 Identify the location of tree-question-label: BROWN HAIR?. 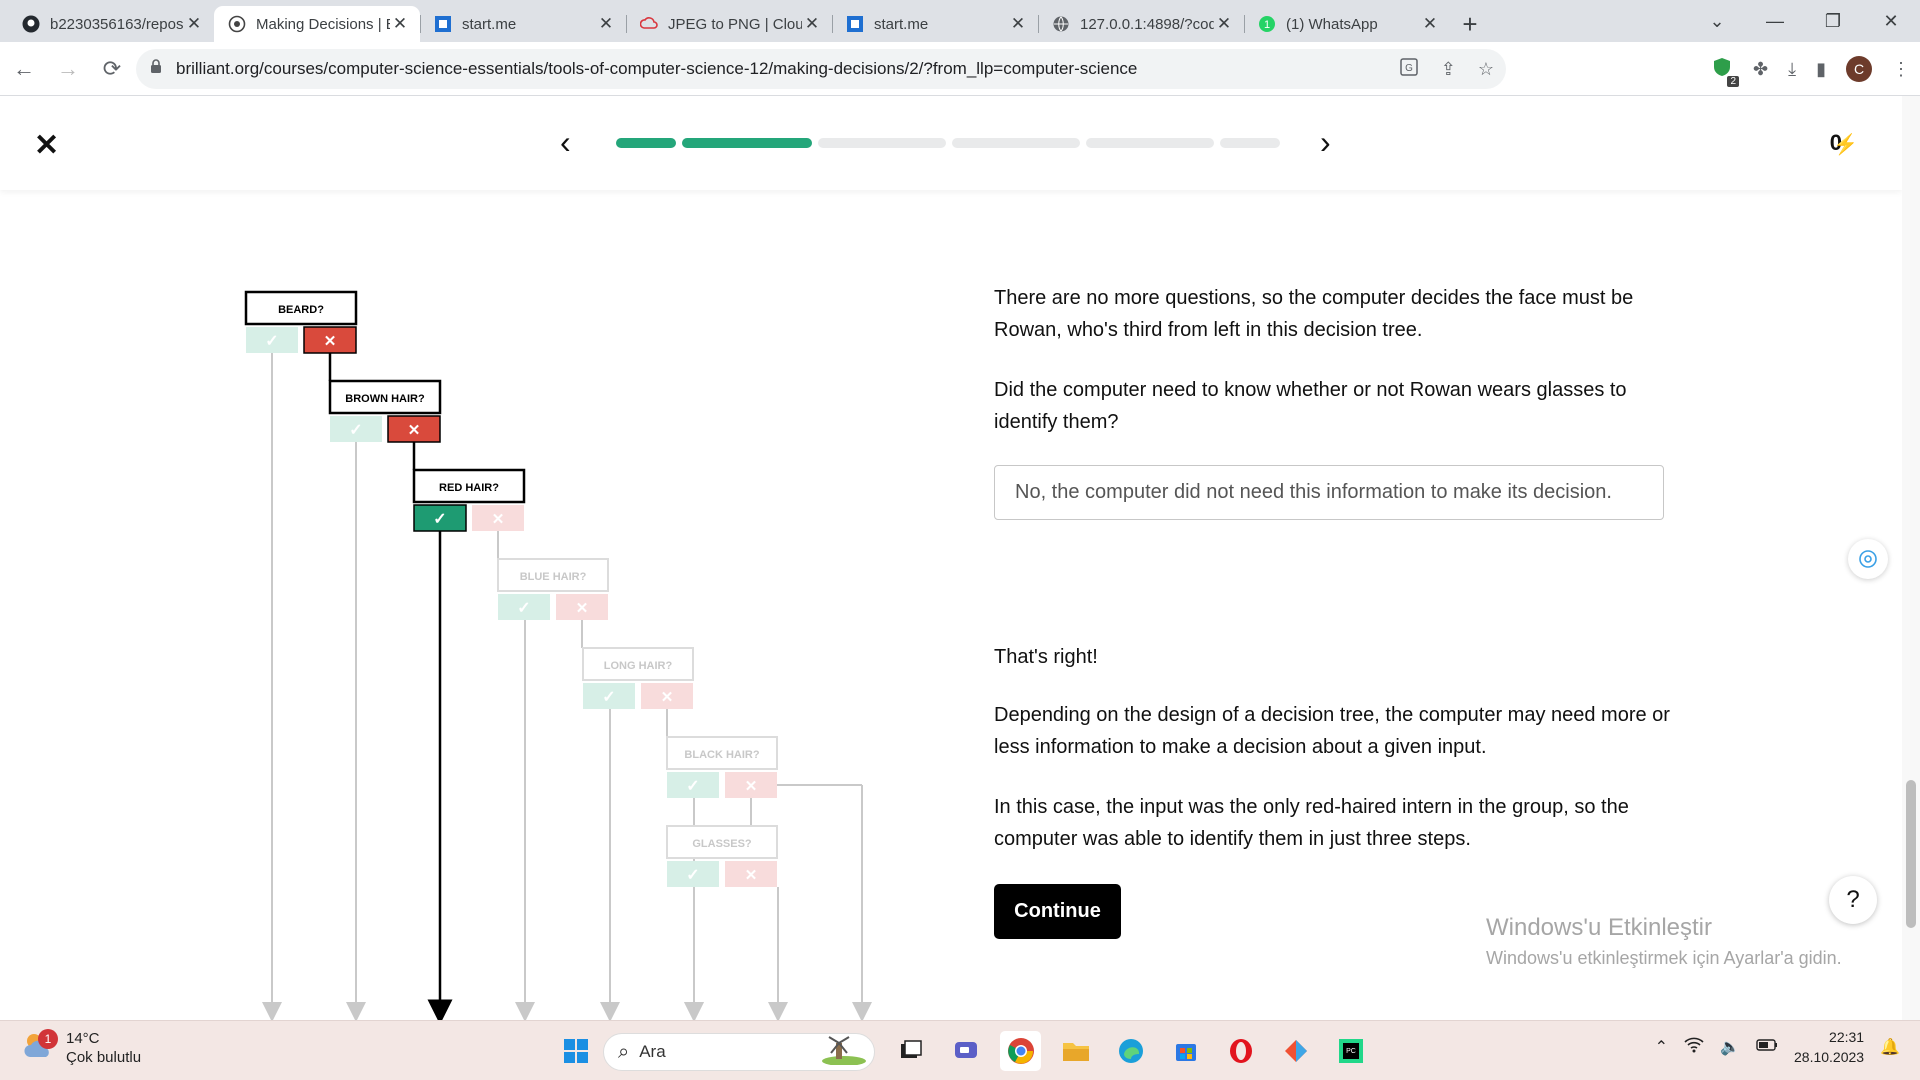
(385, 399).